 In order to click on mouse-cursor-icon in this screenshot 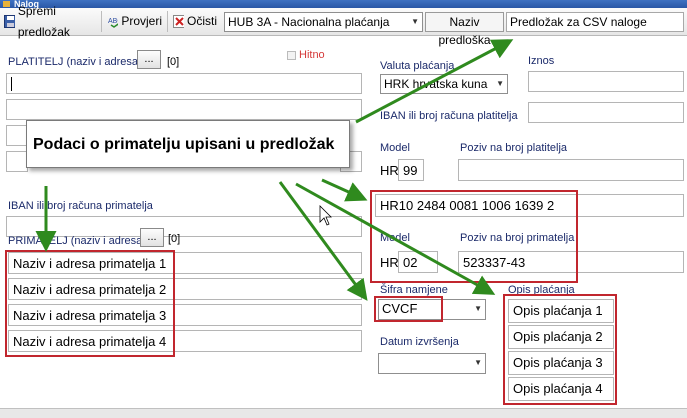, I will do `click(325, 215)`.